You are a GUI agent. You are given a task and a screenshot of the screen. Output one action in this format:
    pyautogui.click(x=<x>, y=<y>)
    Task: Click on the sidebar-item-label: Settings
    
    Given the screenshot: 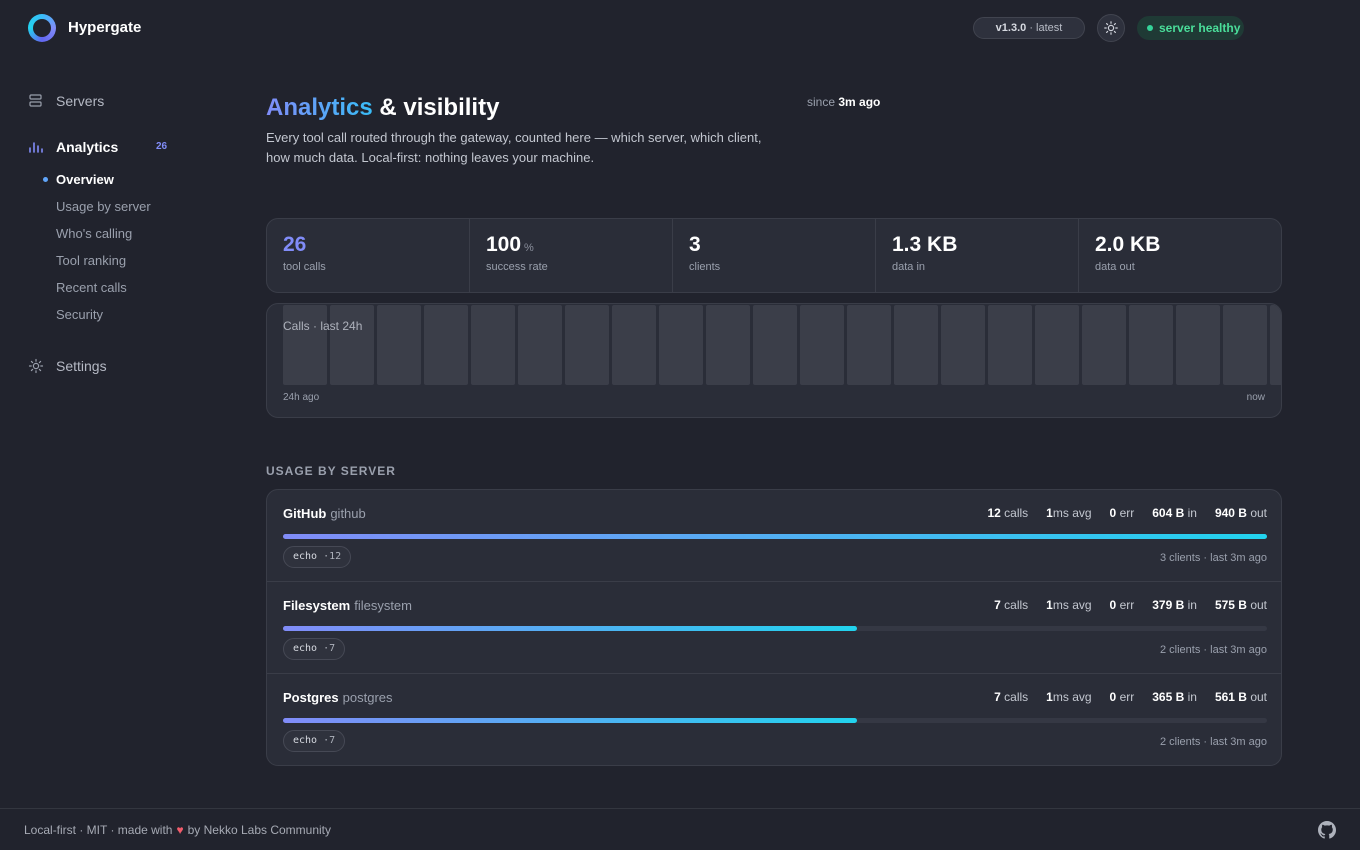 What is the action you would take?
    pyautogui.click(x=81, y=366)
    